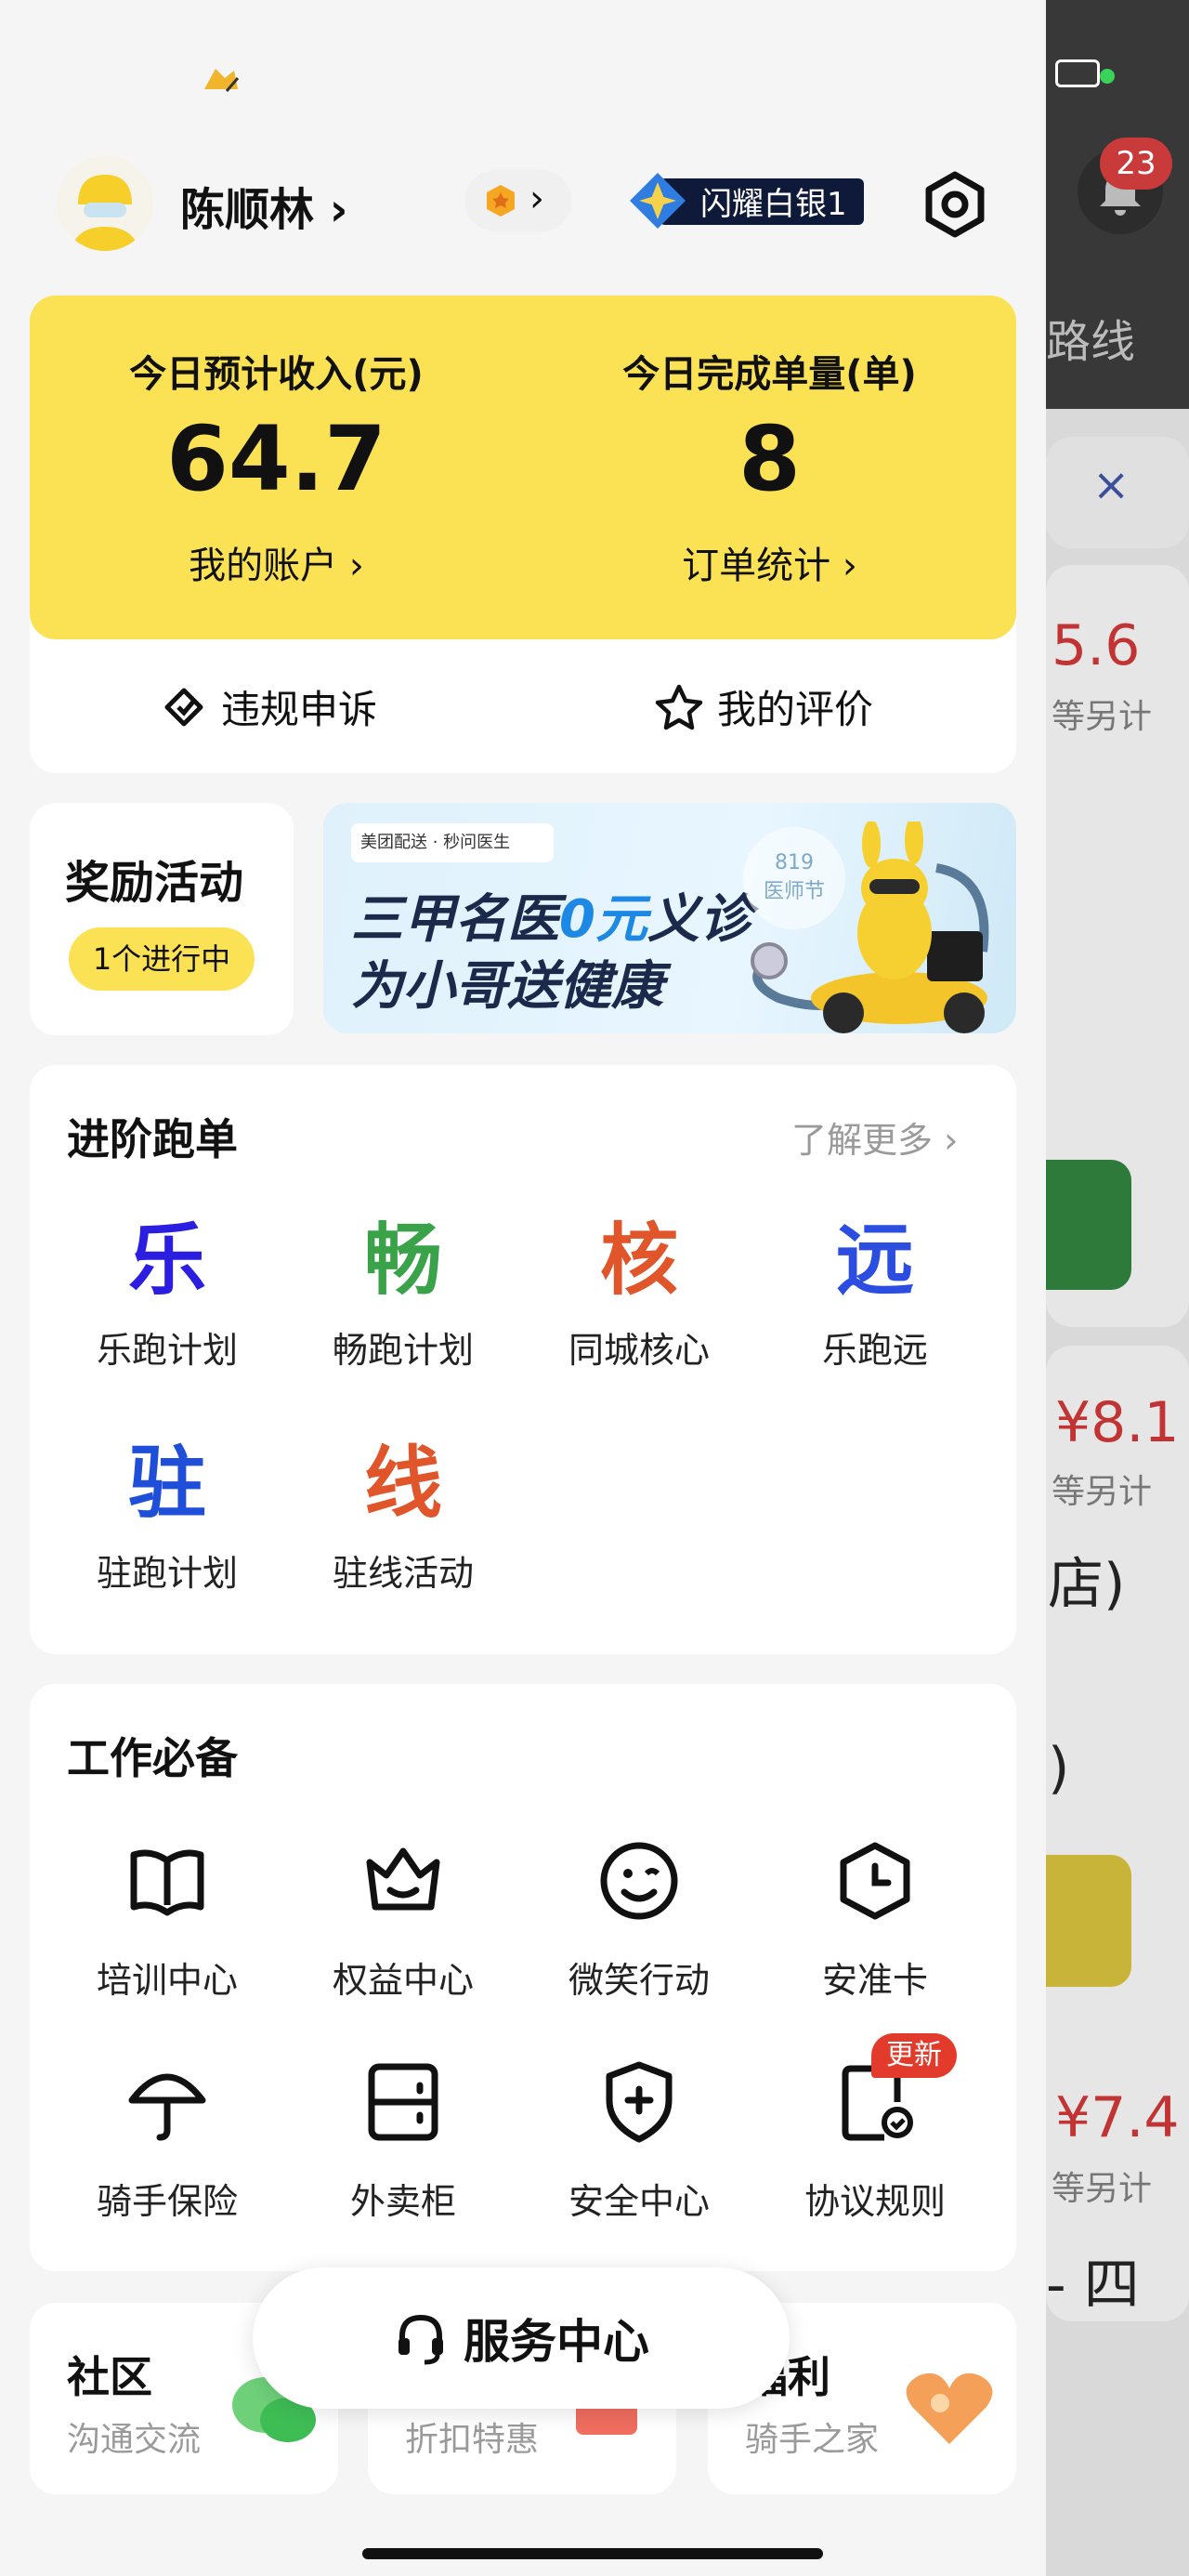 This screenshot has height=2576, width=1189. What do you see at coordinates (518, 200) in the screenshot?
I see `level-pill: ›` at bounding box center [518, 200].